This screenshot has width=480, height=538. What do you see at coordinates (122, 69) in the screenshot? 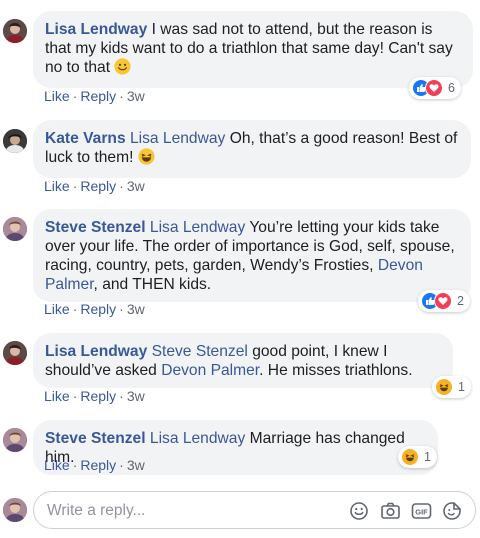
I see `smile-icon` at bounding box center [122, 69].